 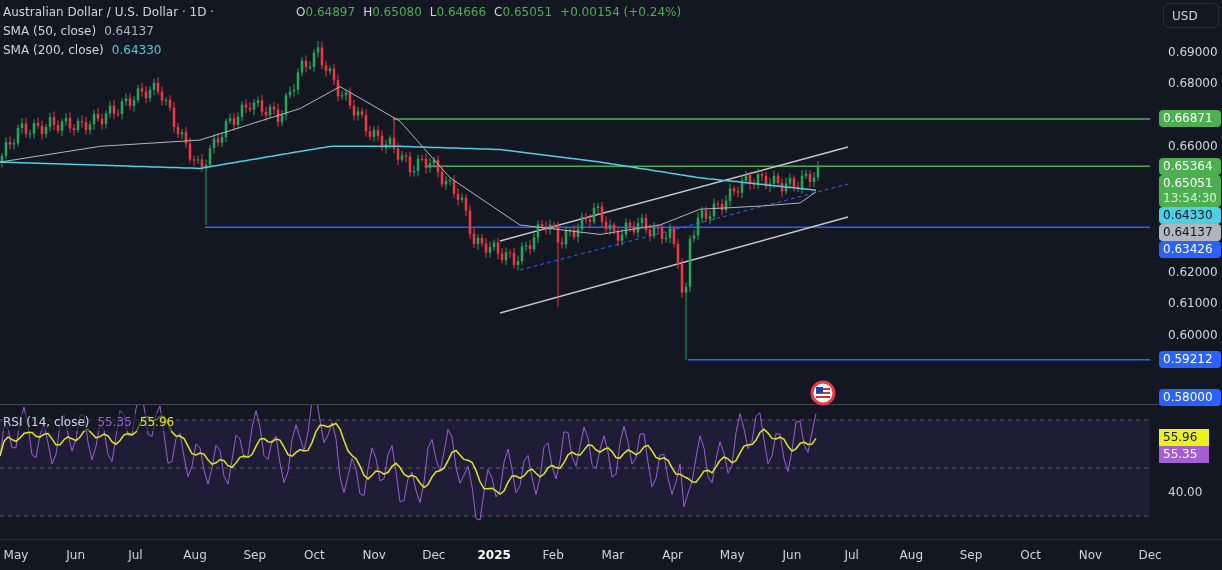 I want to click on price-label: 0.63426, so click(x=1190, y=249).